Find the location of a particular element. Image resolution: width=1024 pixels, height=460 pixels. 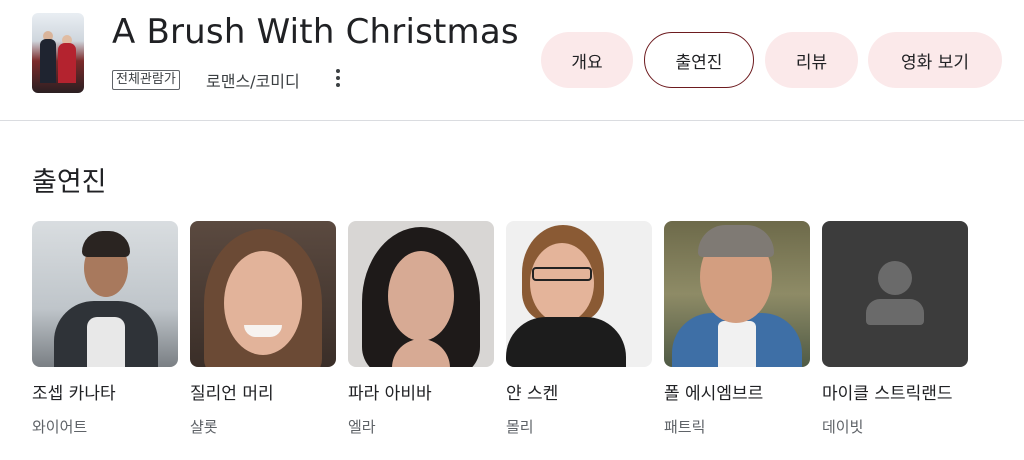

header-divider is located at coordinates (512, 120).